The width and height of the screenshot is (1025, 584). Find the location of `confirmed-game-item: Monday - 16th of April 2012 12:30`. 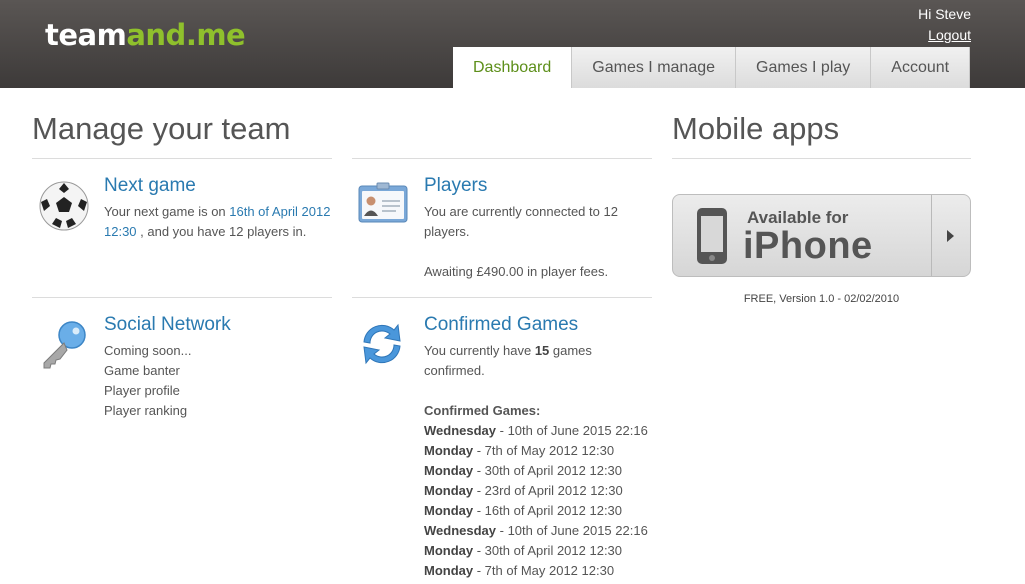

confirmed-game-item: Monday - 16th of April 2012 12:30 is located at coordinates (544, 511).